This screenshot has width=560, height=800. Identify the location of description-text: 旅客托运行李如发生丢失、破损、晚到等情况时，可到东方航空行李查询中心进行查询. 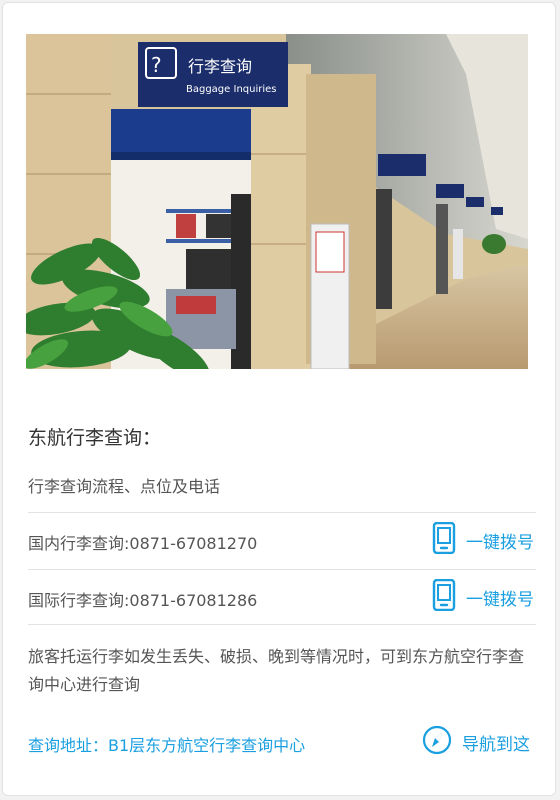
(276, 670).